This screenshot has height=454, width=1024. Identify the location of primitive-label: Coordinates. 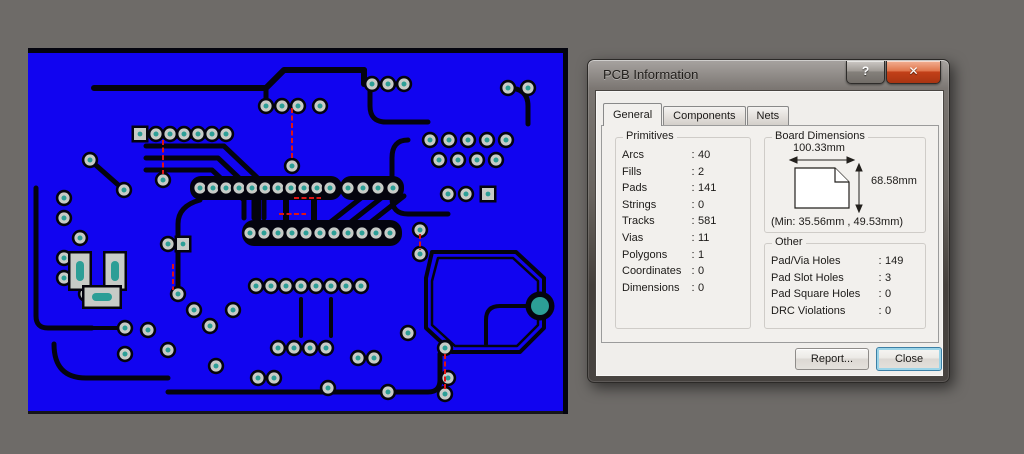
(652, 271).